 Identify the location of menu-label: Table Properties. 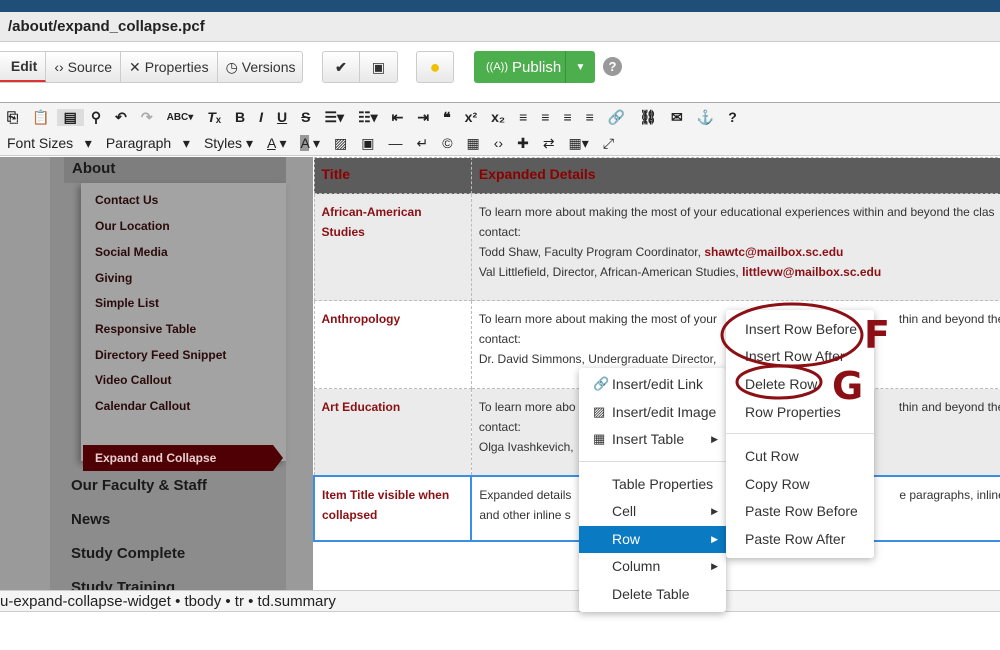
(663, 484).